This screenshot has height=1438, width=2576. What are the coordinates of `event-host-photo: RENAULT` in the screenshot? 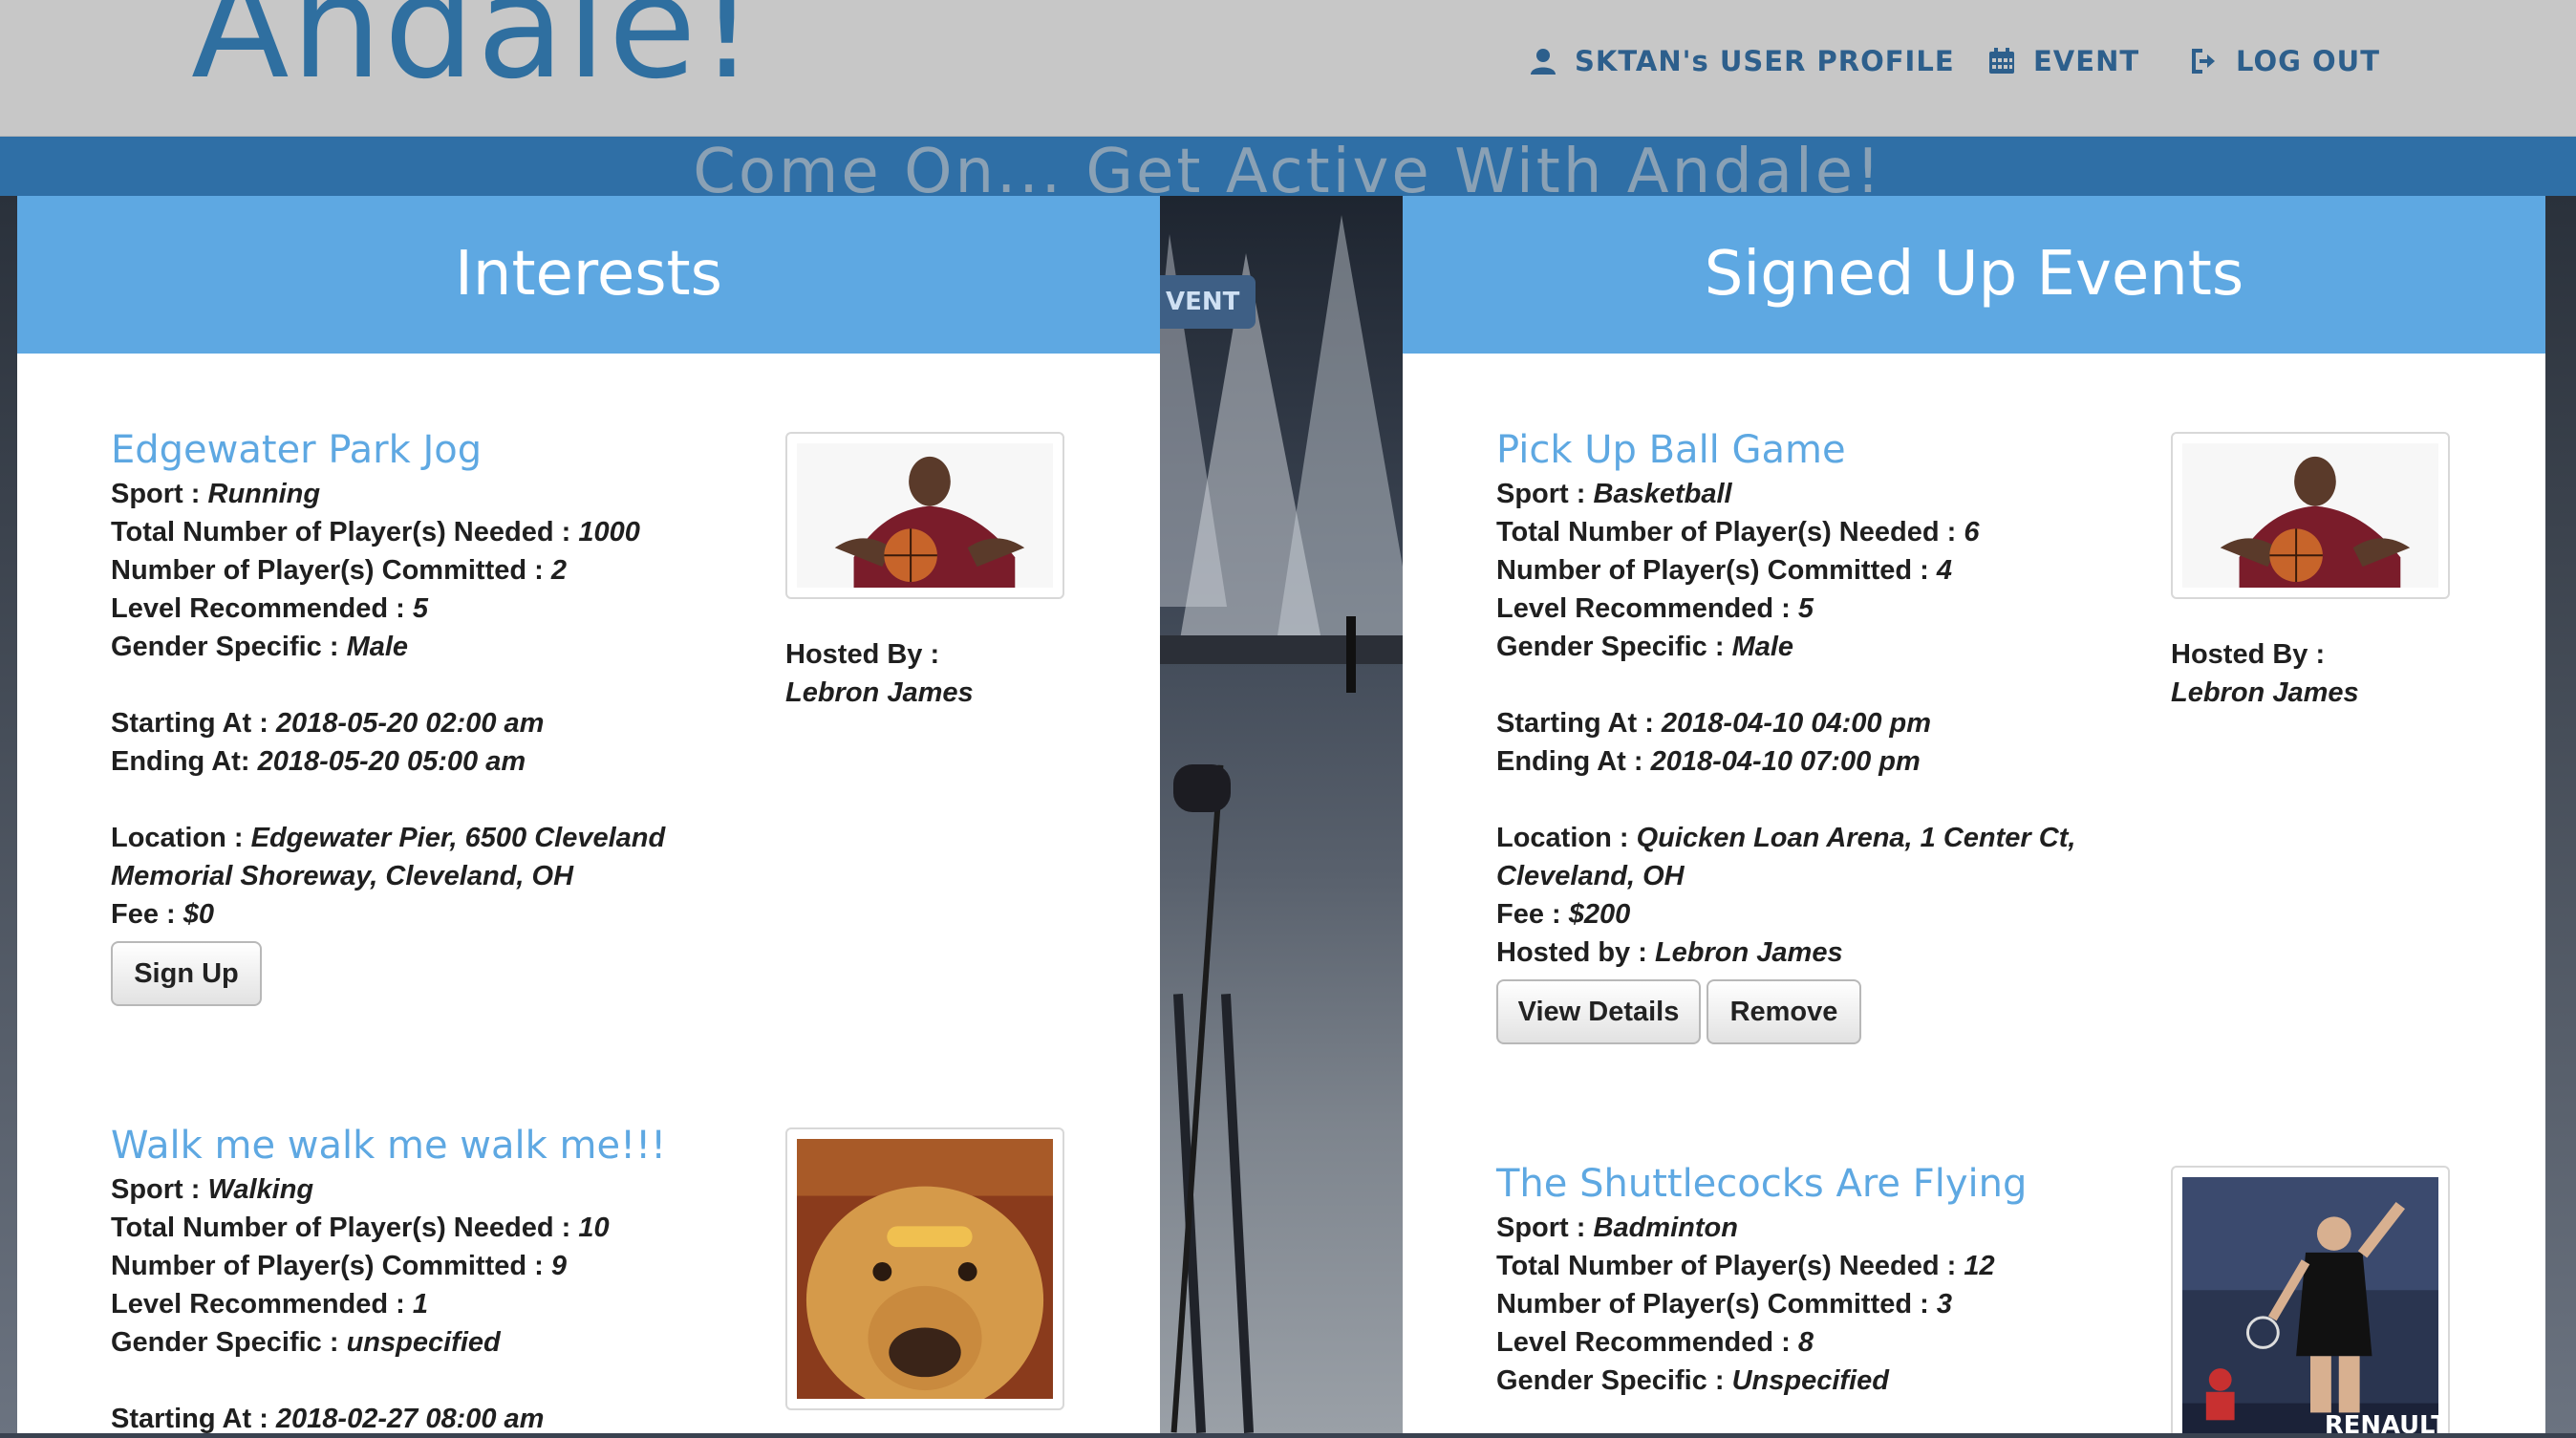 It's located at (2310, 1299).